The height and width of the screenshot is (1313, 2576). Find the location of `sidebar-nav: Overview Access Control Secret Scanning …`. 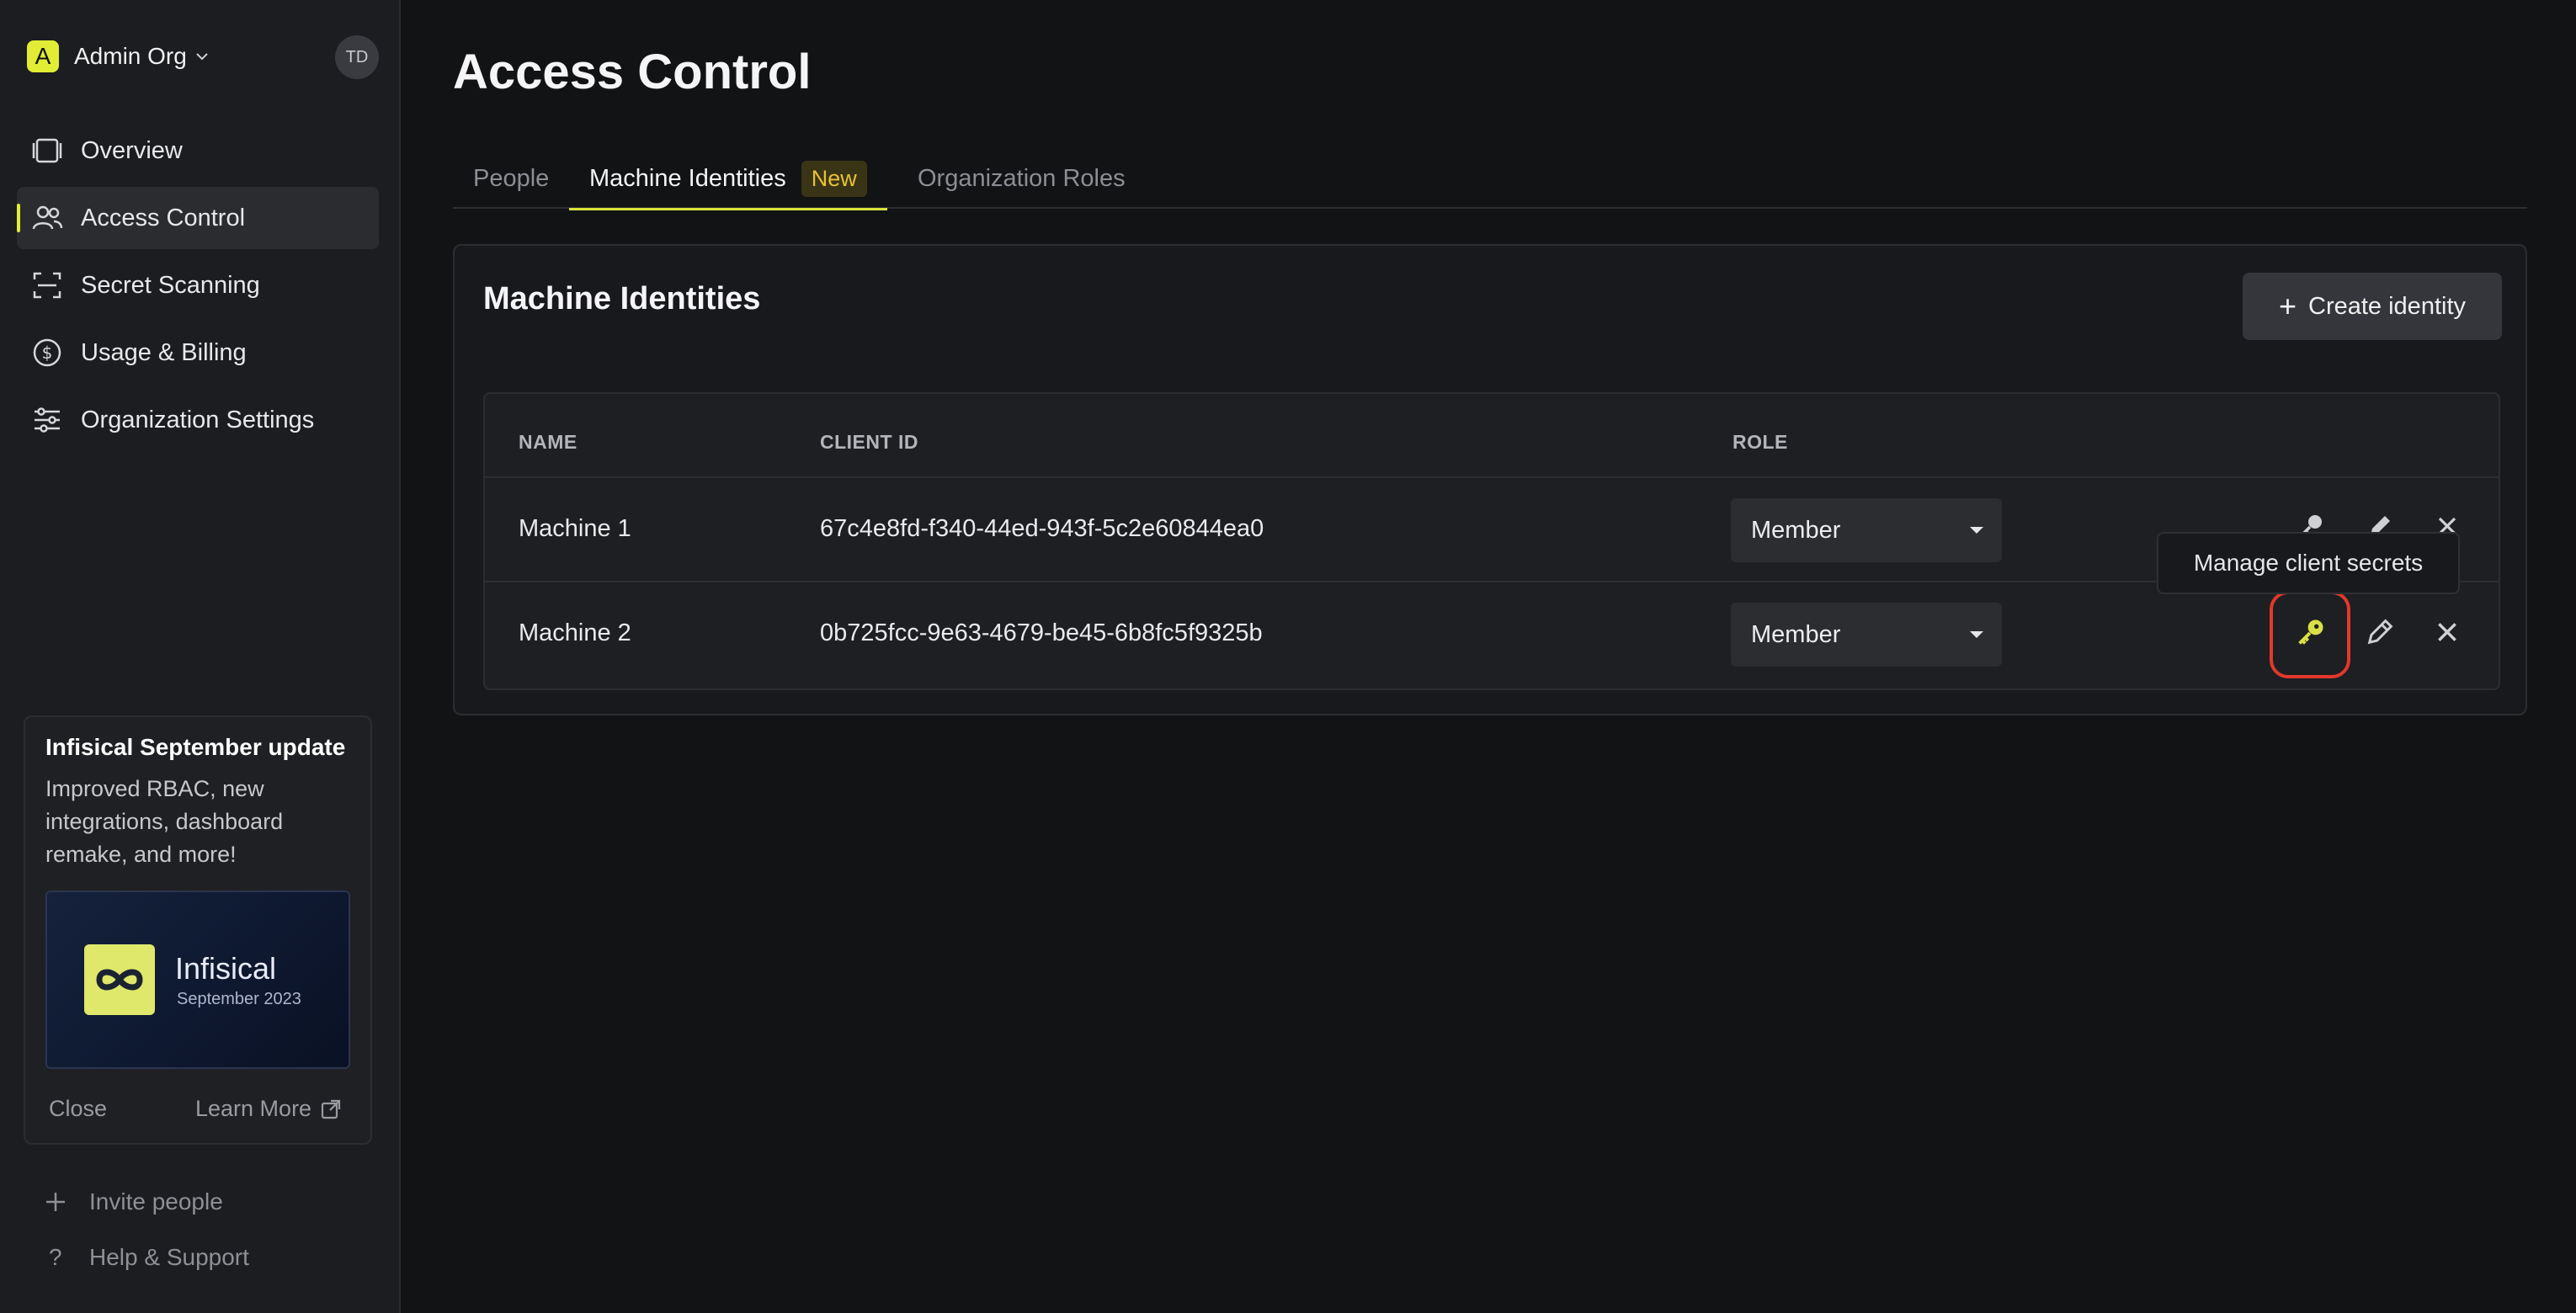

sidebar-nav: Overview Access Control Secret Scanning … is located at coordinates (198, 288).